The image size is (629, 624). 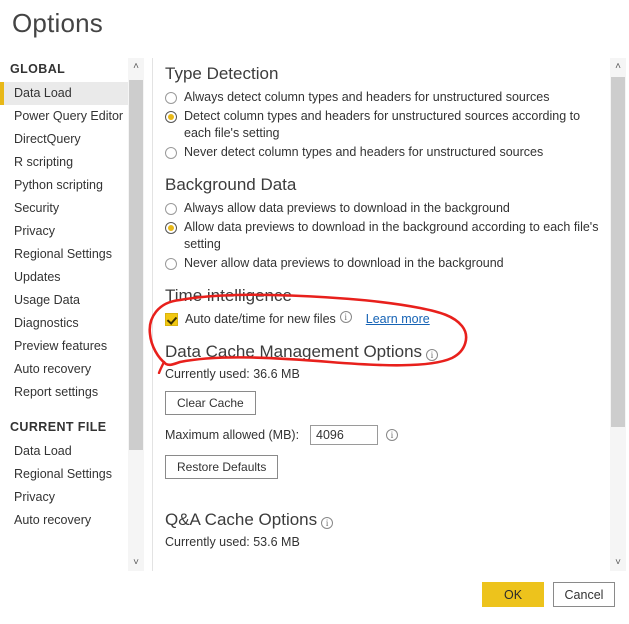 I want to click on max-allowed-label: Maximum allowed (MB):, so click(x=232, y=435).